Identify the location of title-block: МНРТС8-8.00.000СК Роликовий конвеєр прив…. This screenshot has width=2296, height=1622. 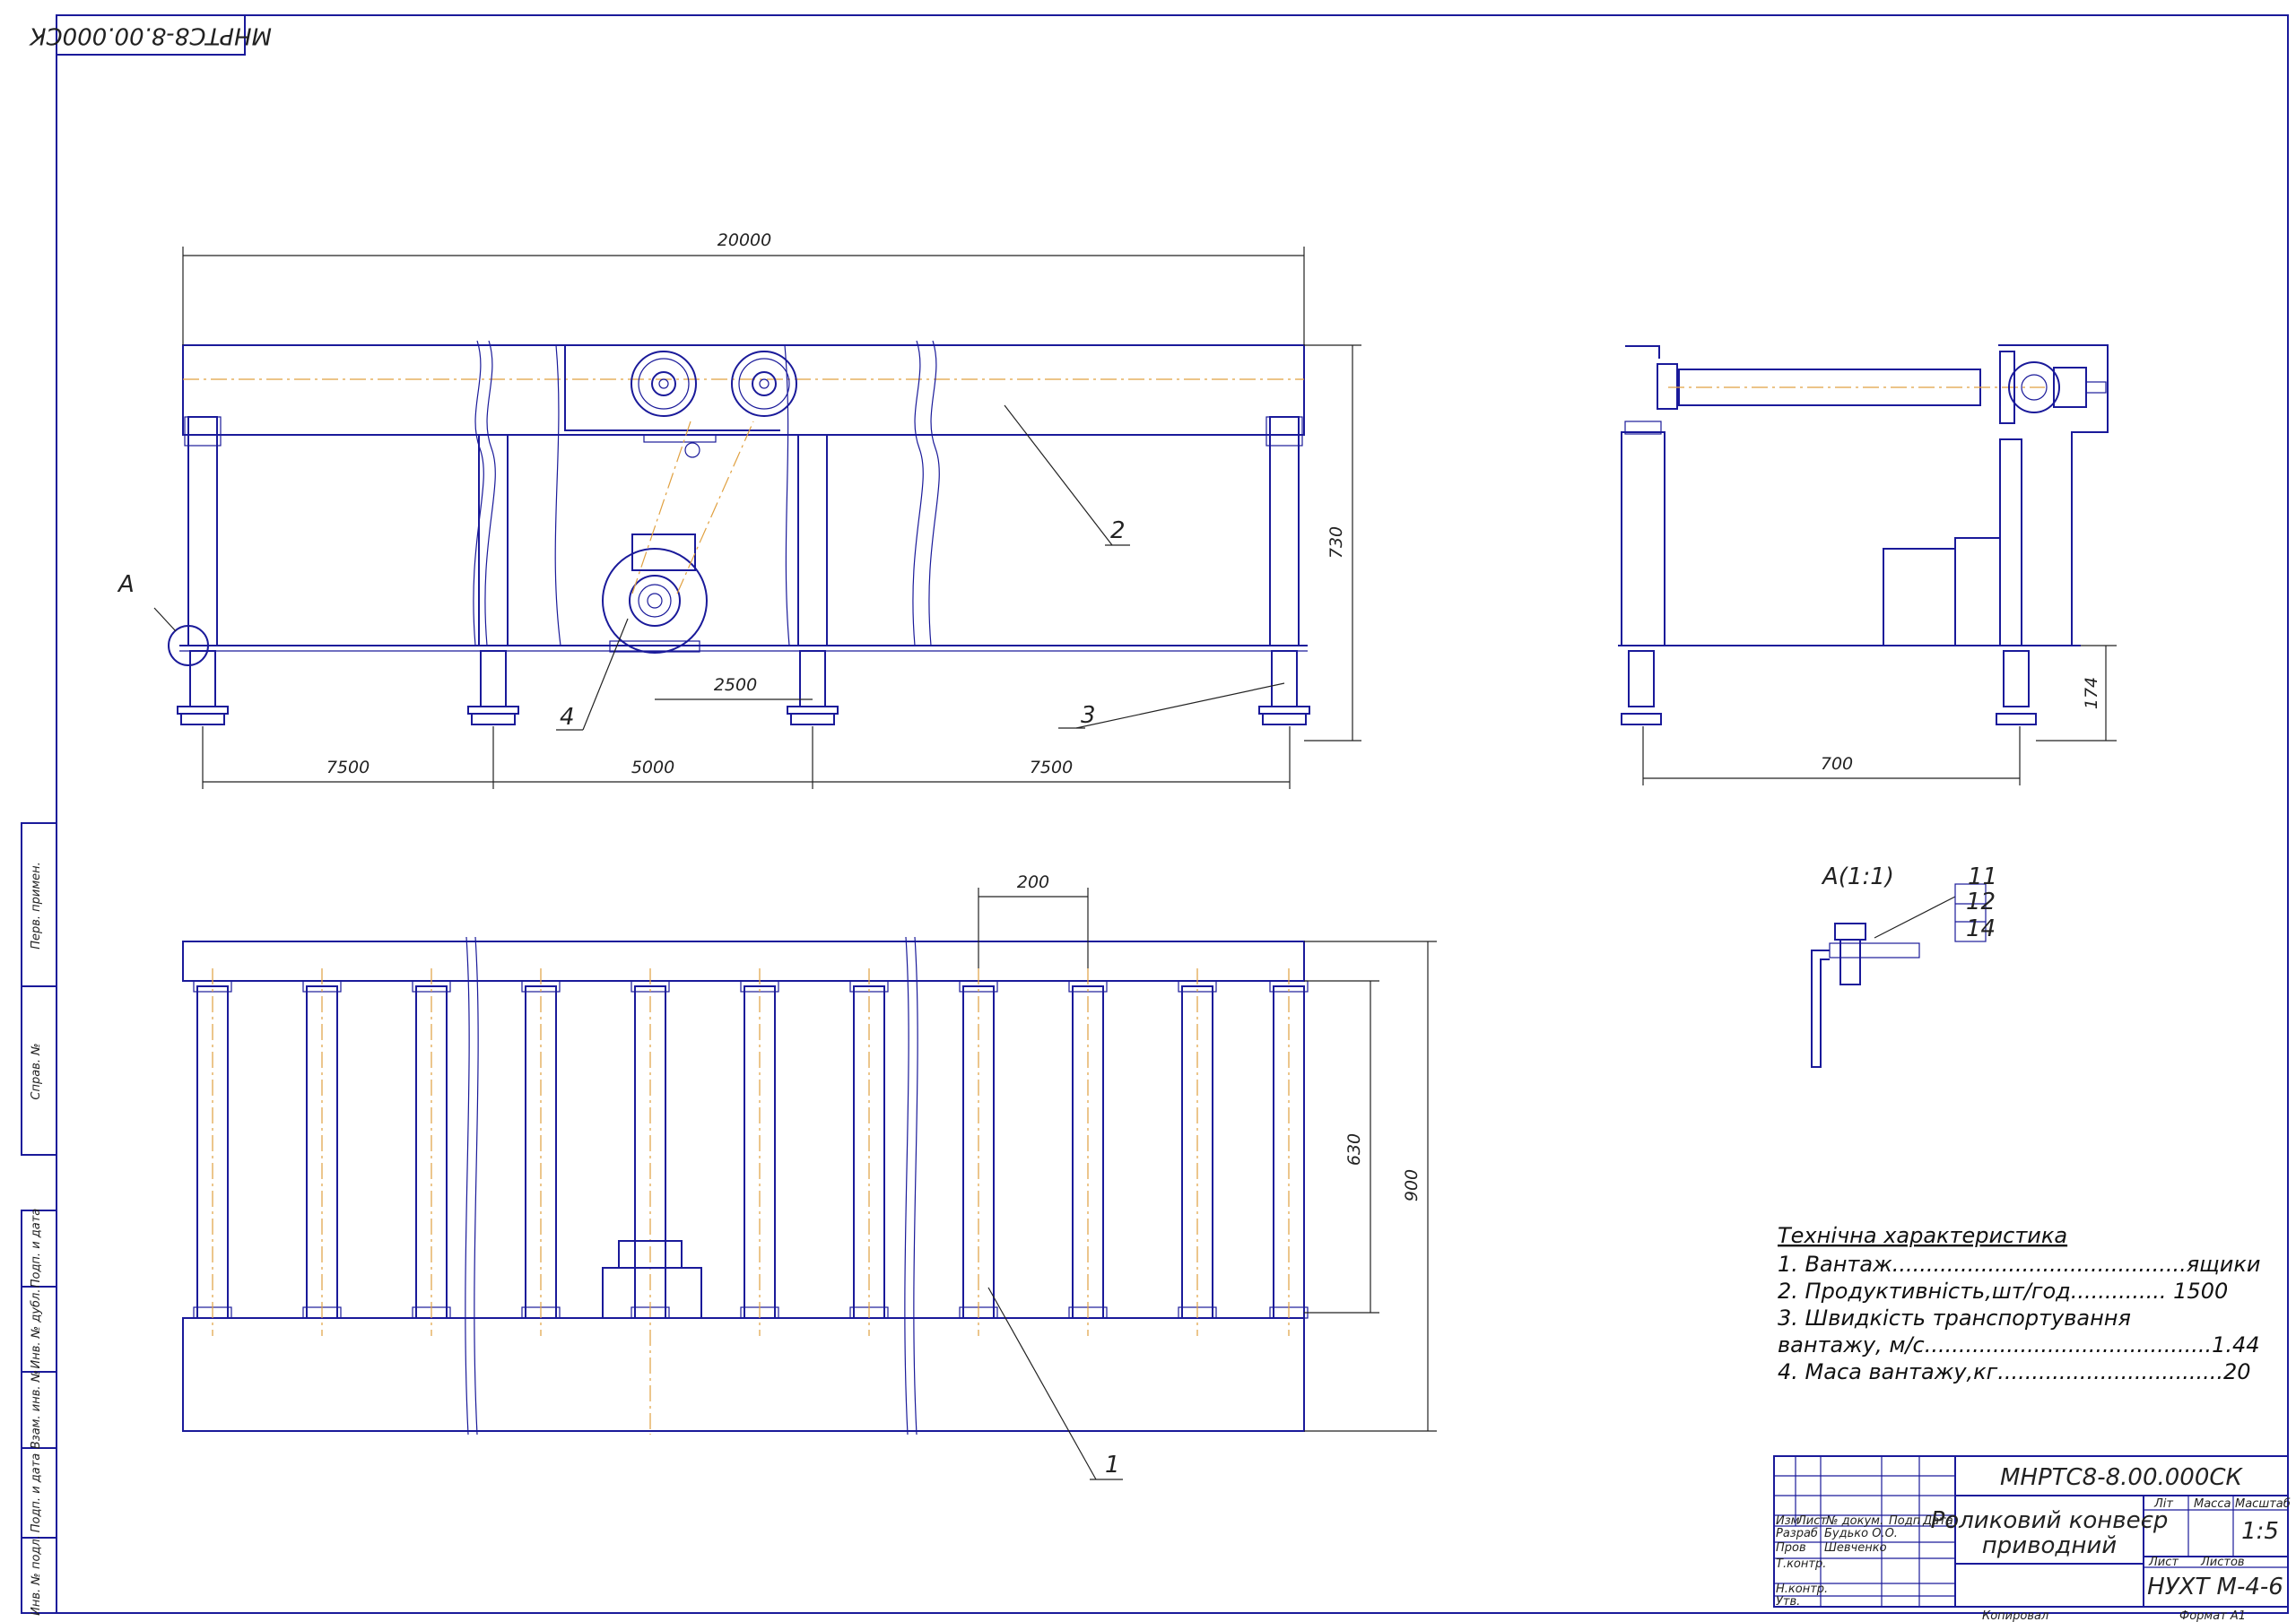
(2032, 1538).